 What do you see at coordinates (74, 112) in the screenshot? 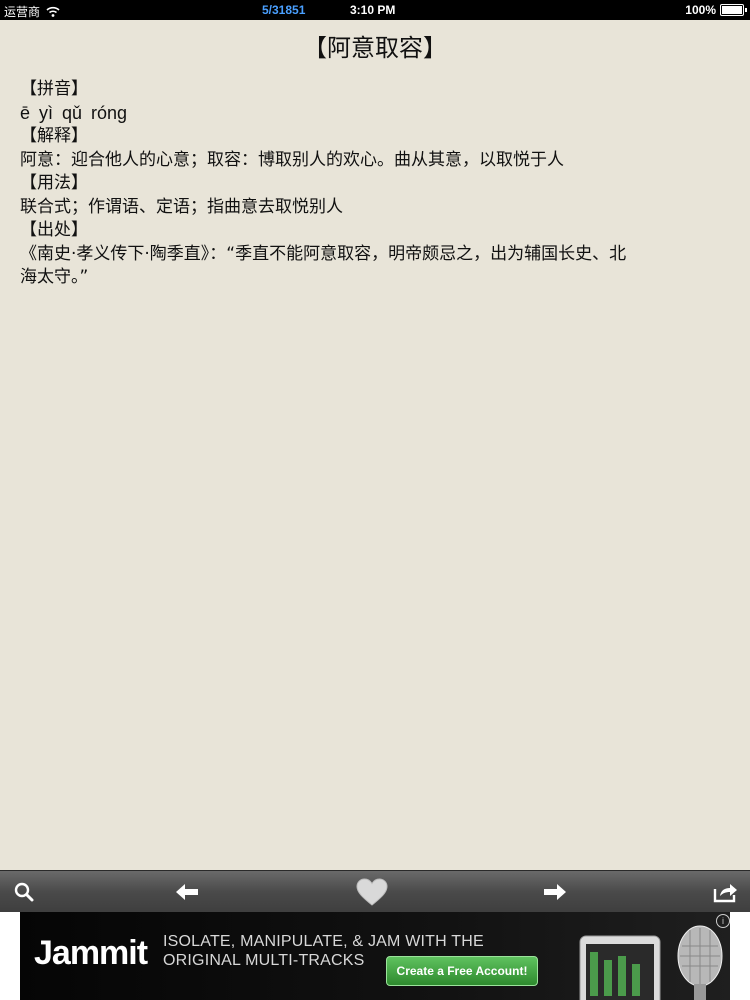
I see `pinyin-text: ē yì qǔ róng` at bounding box center [74, 112].